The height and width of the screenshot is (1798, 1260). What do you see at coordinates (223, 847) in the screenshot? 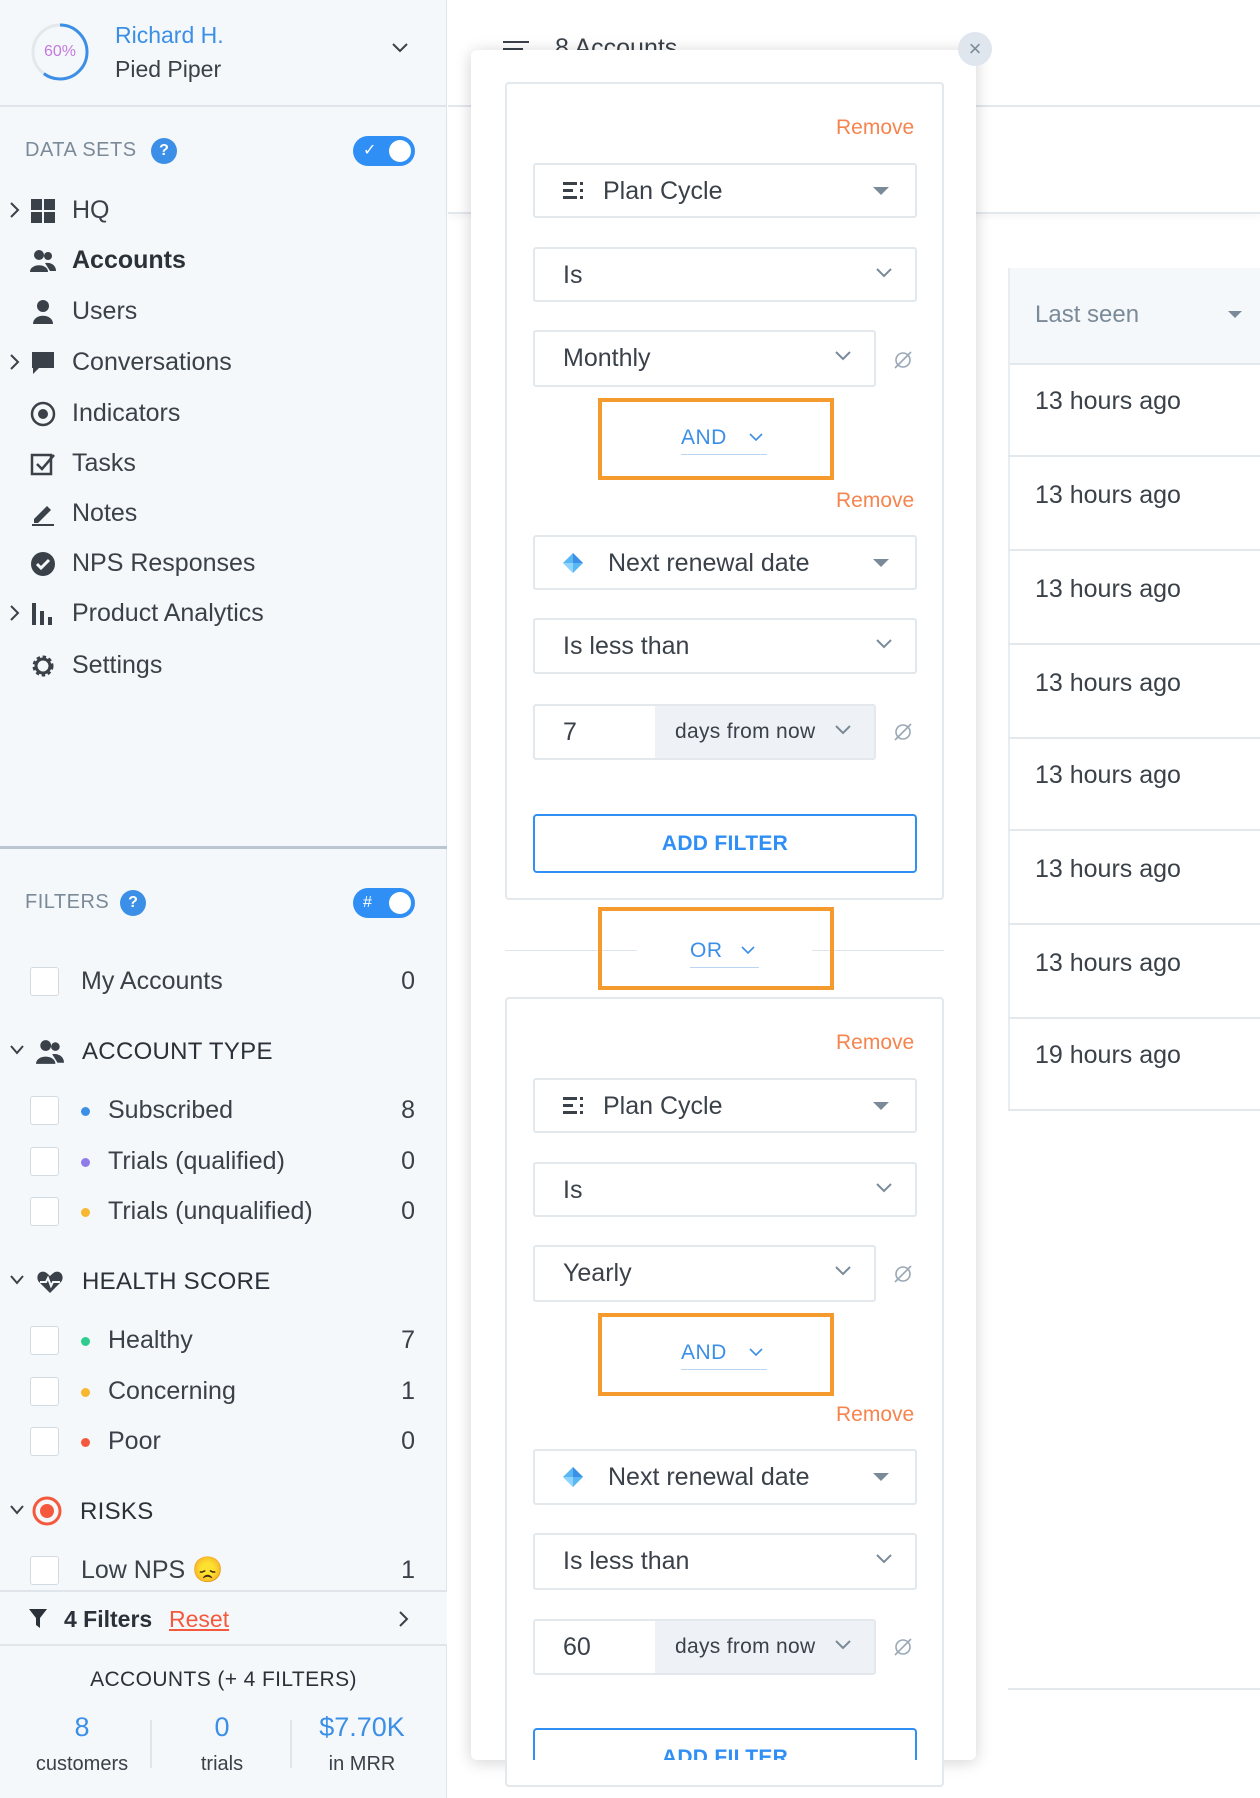
I see `sidebar-divider` at bounding box center [223, 847].